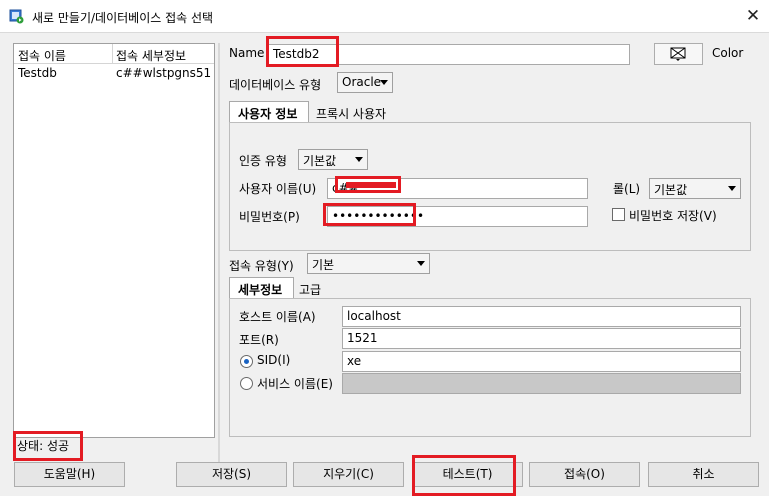 This screenshot has height=496, width=769. I want to click on column-divider, so click(112, 54).